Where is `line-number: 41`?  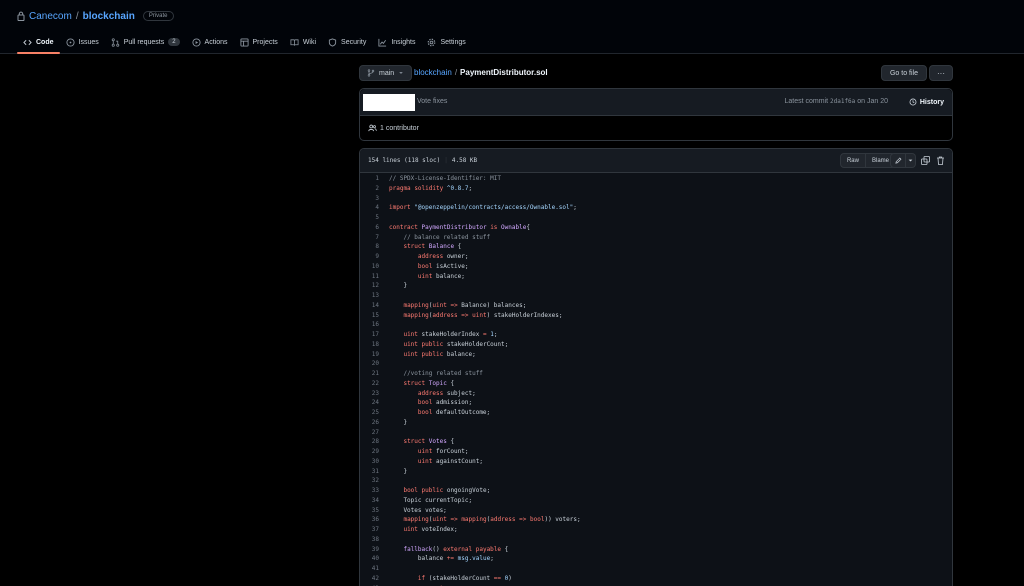
line-number: 41 is located at coordinates (369, 569).